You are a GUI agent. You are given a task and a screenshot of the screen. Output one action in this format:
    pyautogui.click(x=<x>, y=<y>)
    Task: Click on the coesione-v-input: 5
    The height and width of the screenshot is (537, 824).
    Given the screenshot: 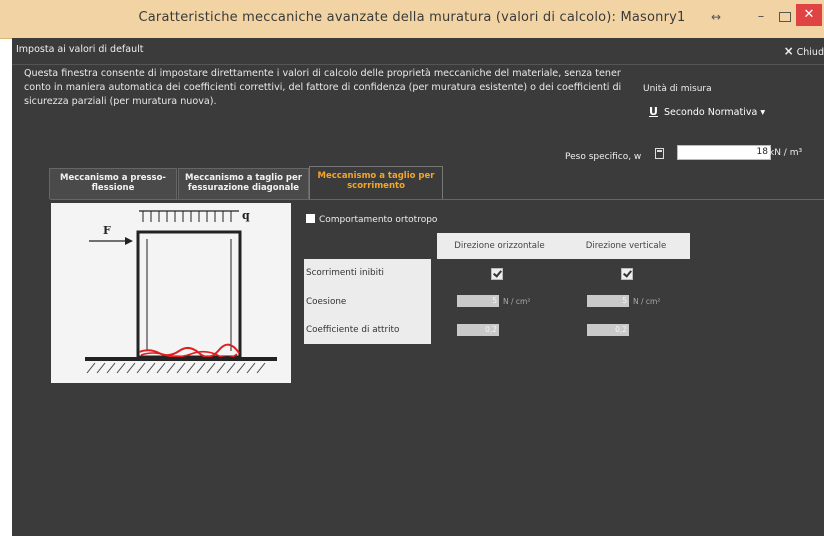 What is the action you would take?
    pyautogui.click(x=608, y=301)
    